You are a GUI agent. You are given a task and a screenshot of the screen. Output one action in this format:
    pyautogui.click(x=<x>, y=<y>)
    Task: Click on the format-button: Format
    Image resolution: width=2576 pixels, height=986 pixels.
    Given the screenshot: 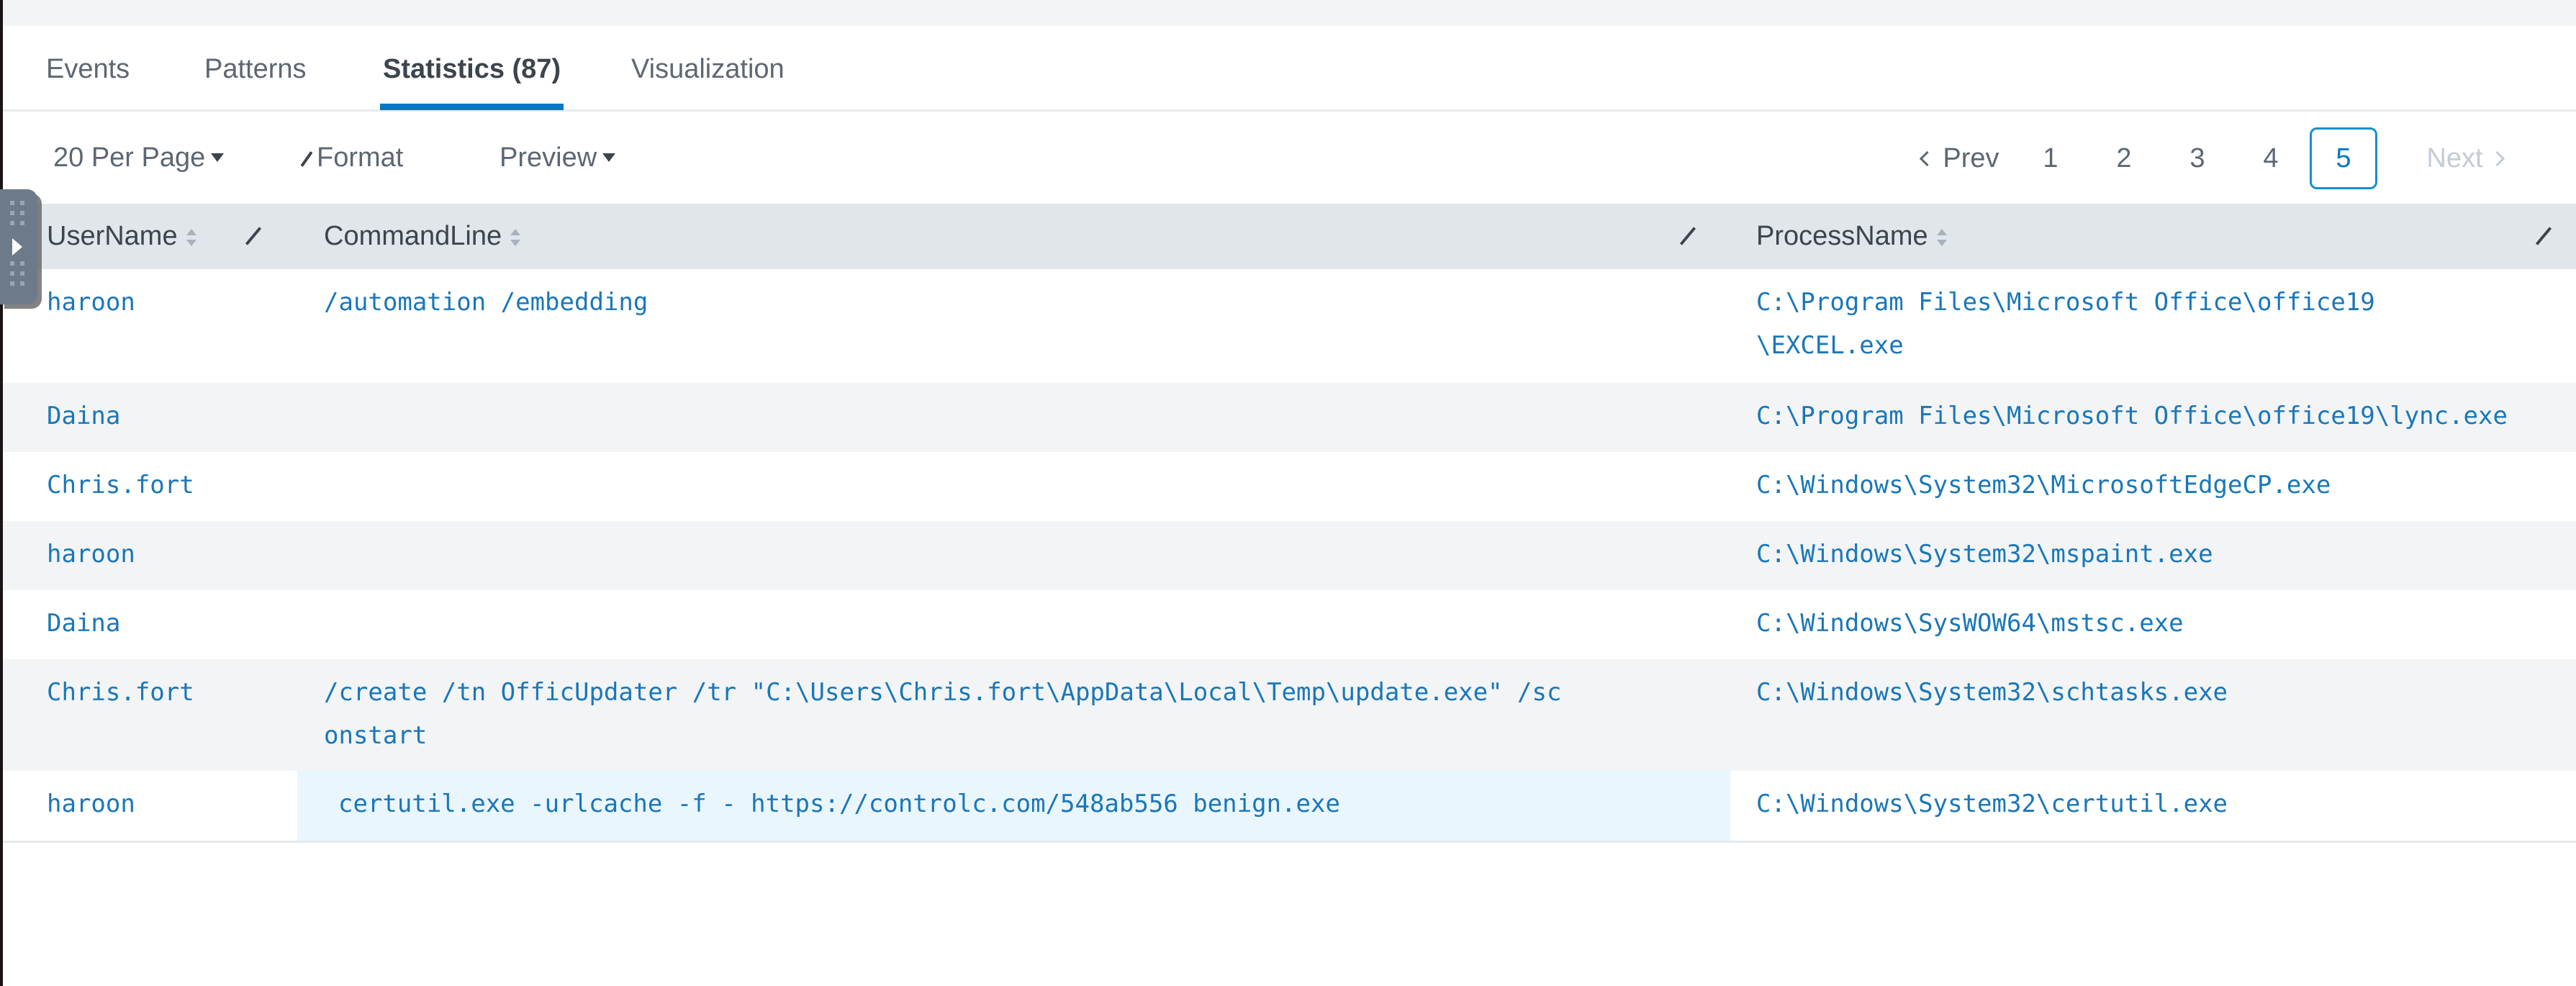 What is the action you would take?
    pyautogui.click(x=352, y=157)
    